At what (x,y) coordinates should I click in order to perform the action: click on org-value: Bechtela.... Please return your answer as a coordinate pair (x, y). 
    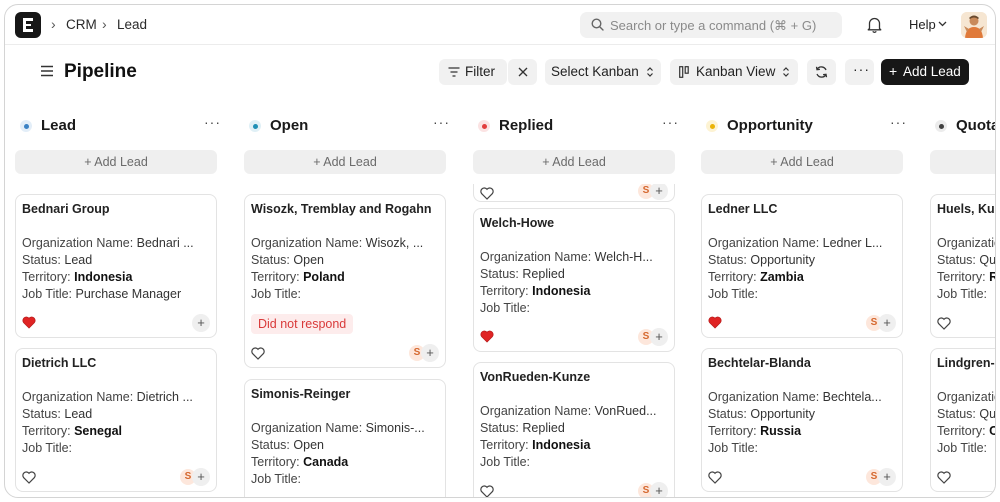
    Looking at the image, I should click on (852, 397).